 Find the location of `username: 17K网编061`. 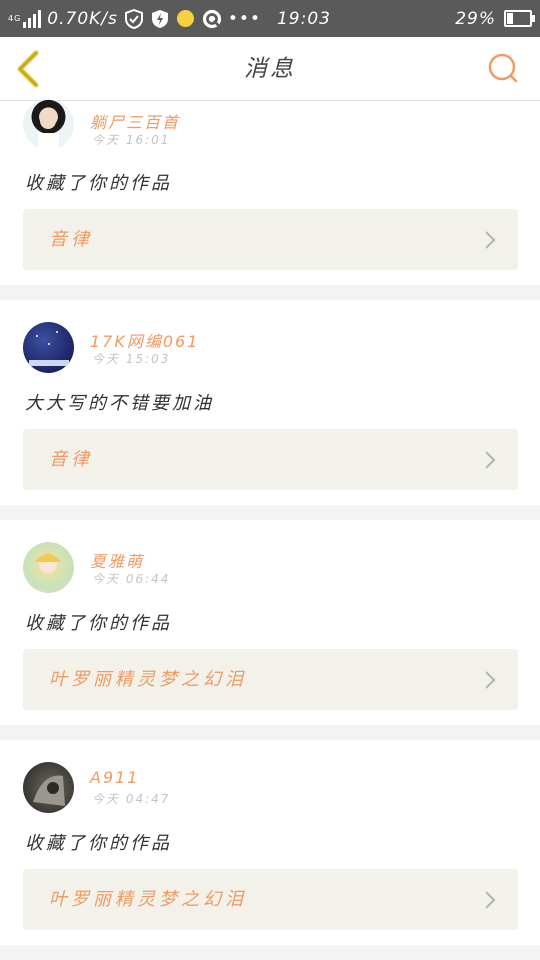

username: 17K网编061 is located at coordinates (144, 340).